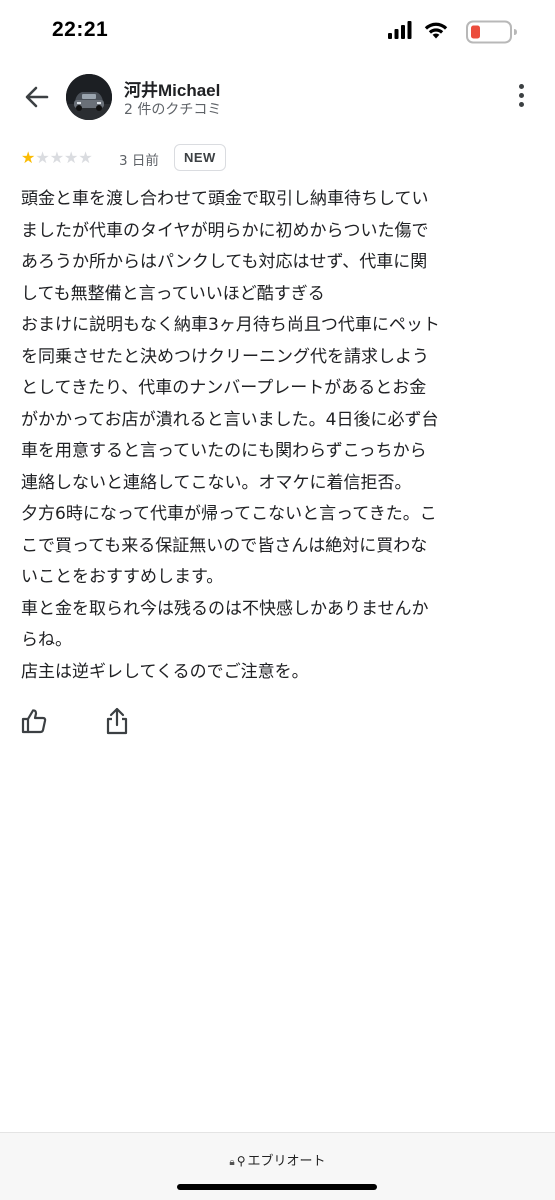 The width and height of the screenshot is (555, 1200). I want to click on car-photo-icon, so click(89, 97).